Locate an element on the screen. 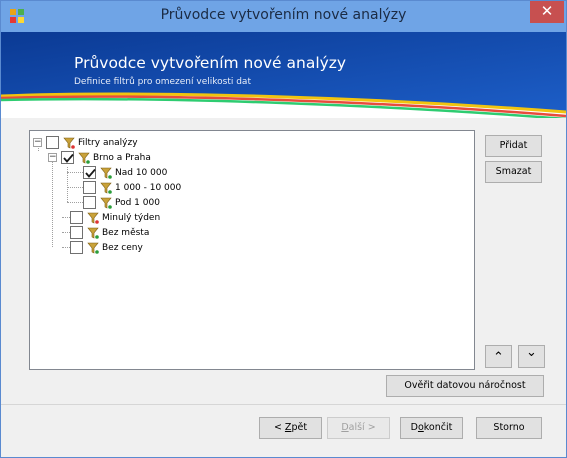 The height and width of the screenshot is (458, 567). window-title: Průvodce vytvořením nové analýzy is located at coordinates (283, 15).